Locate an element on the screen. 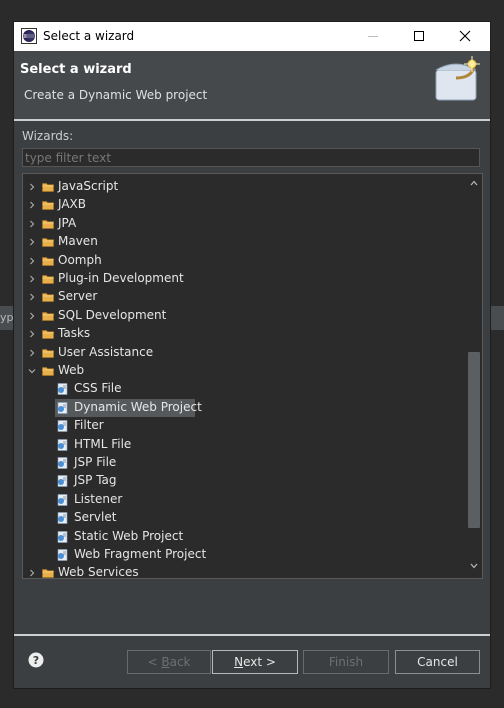 This screenshot has height=708, width=504. tree-vertical-scrollbar is located at coordinates (474, 375).